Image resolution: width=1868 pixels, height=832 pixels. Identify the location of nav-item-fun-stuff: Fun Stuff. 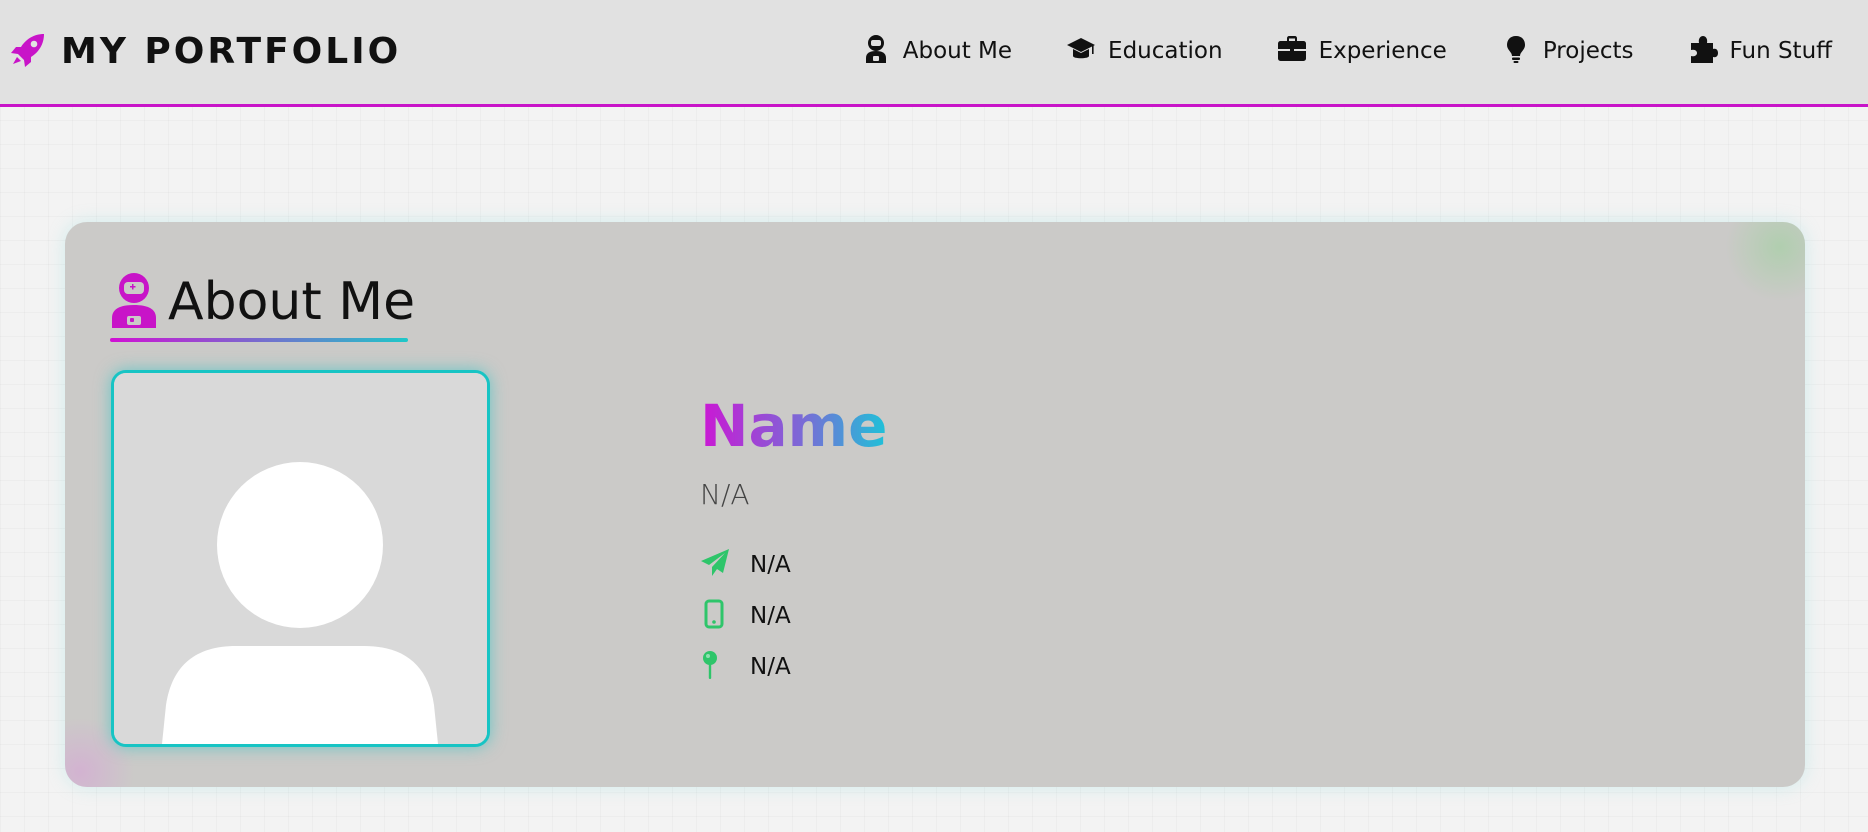
(1760, 51).